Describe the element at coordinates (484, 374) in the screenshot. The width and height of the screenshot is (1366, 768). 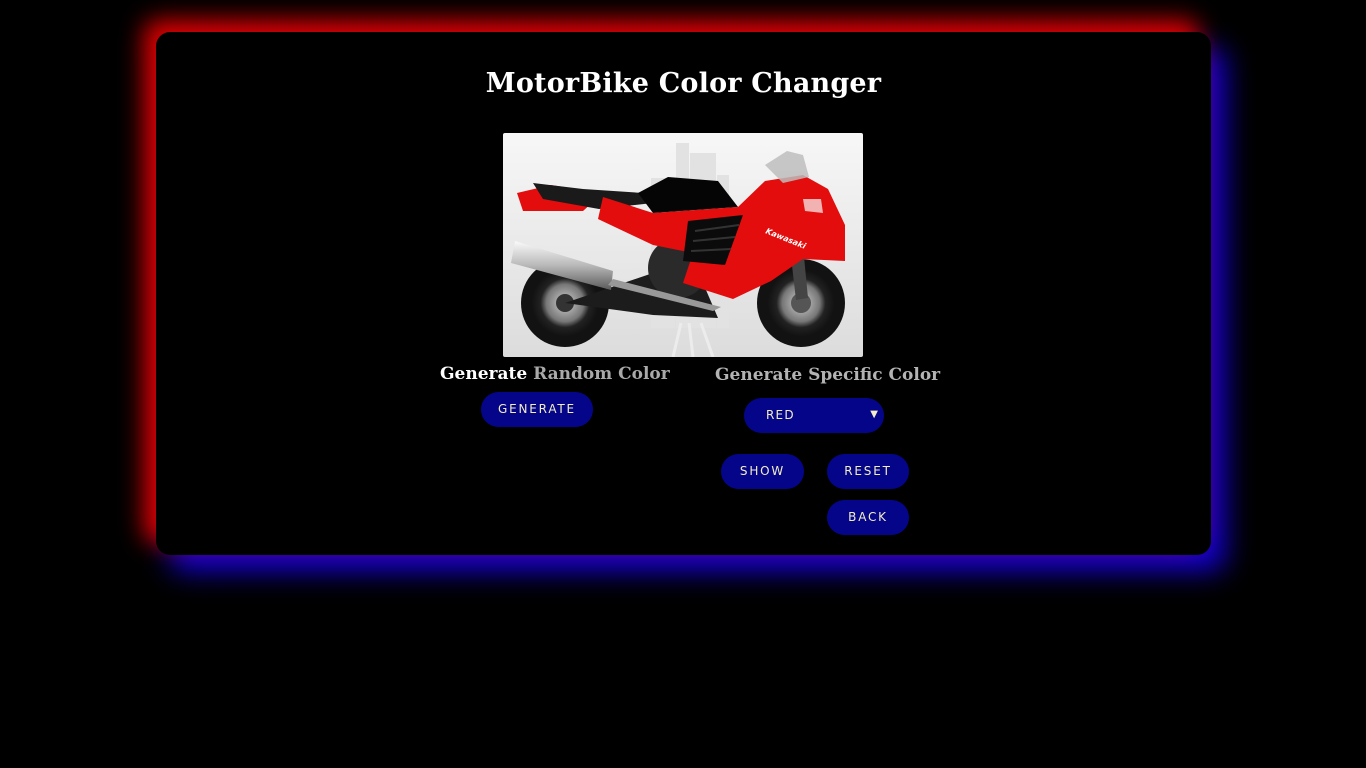
I see `random-color-label-first: Generate` at that location.